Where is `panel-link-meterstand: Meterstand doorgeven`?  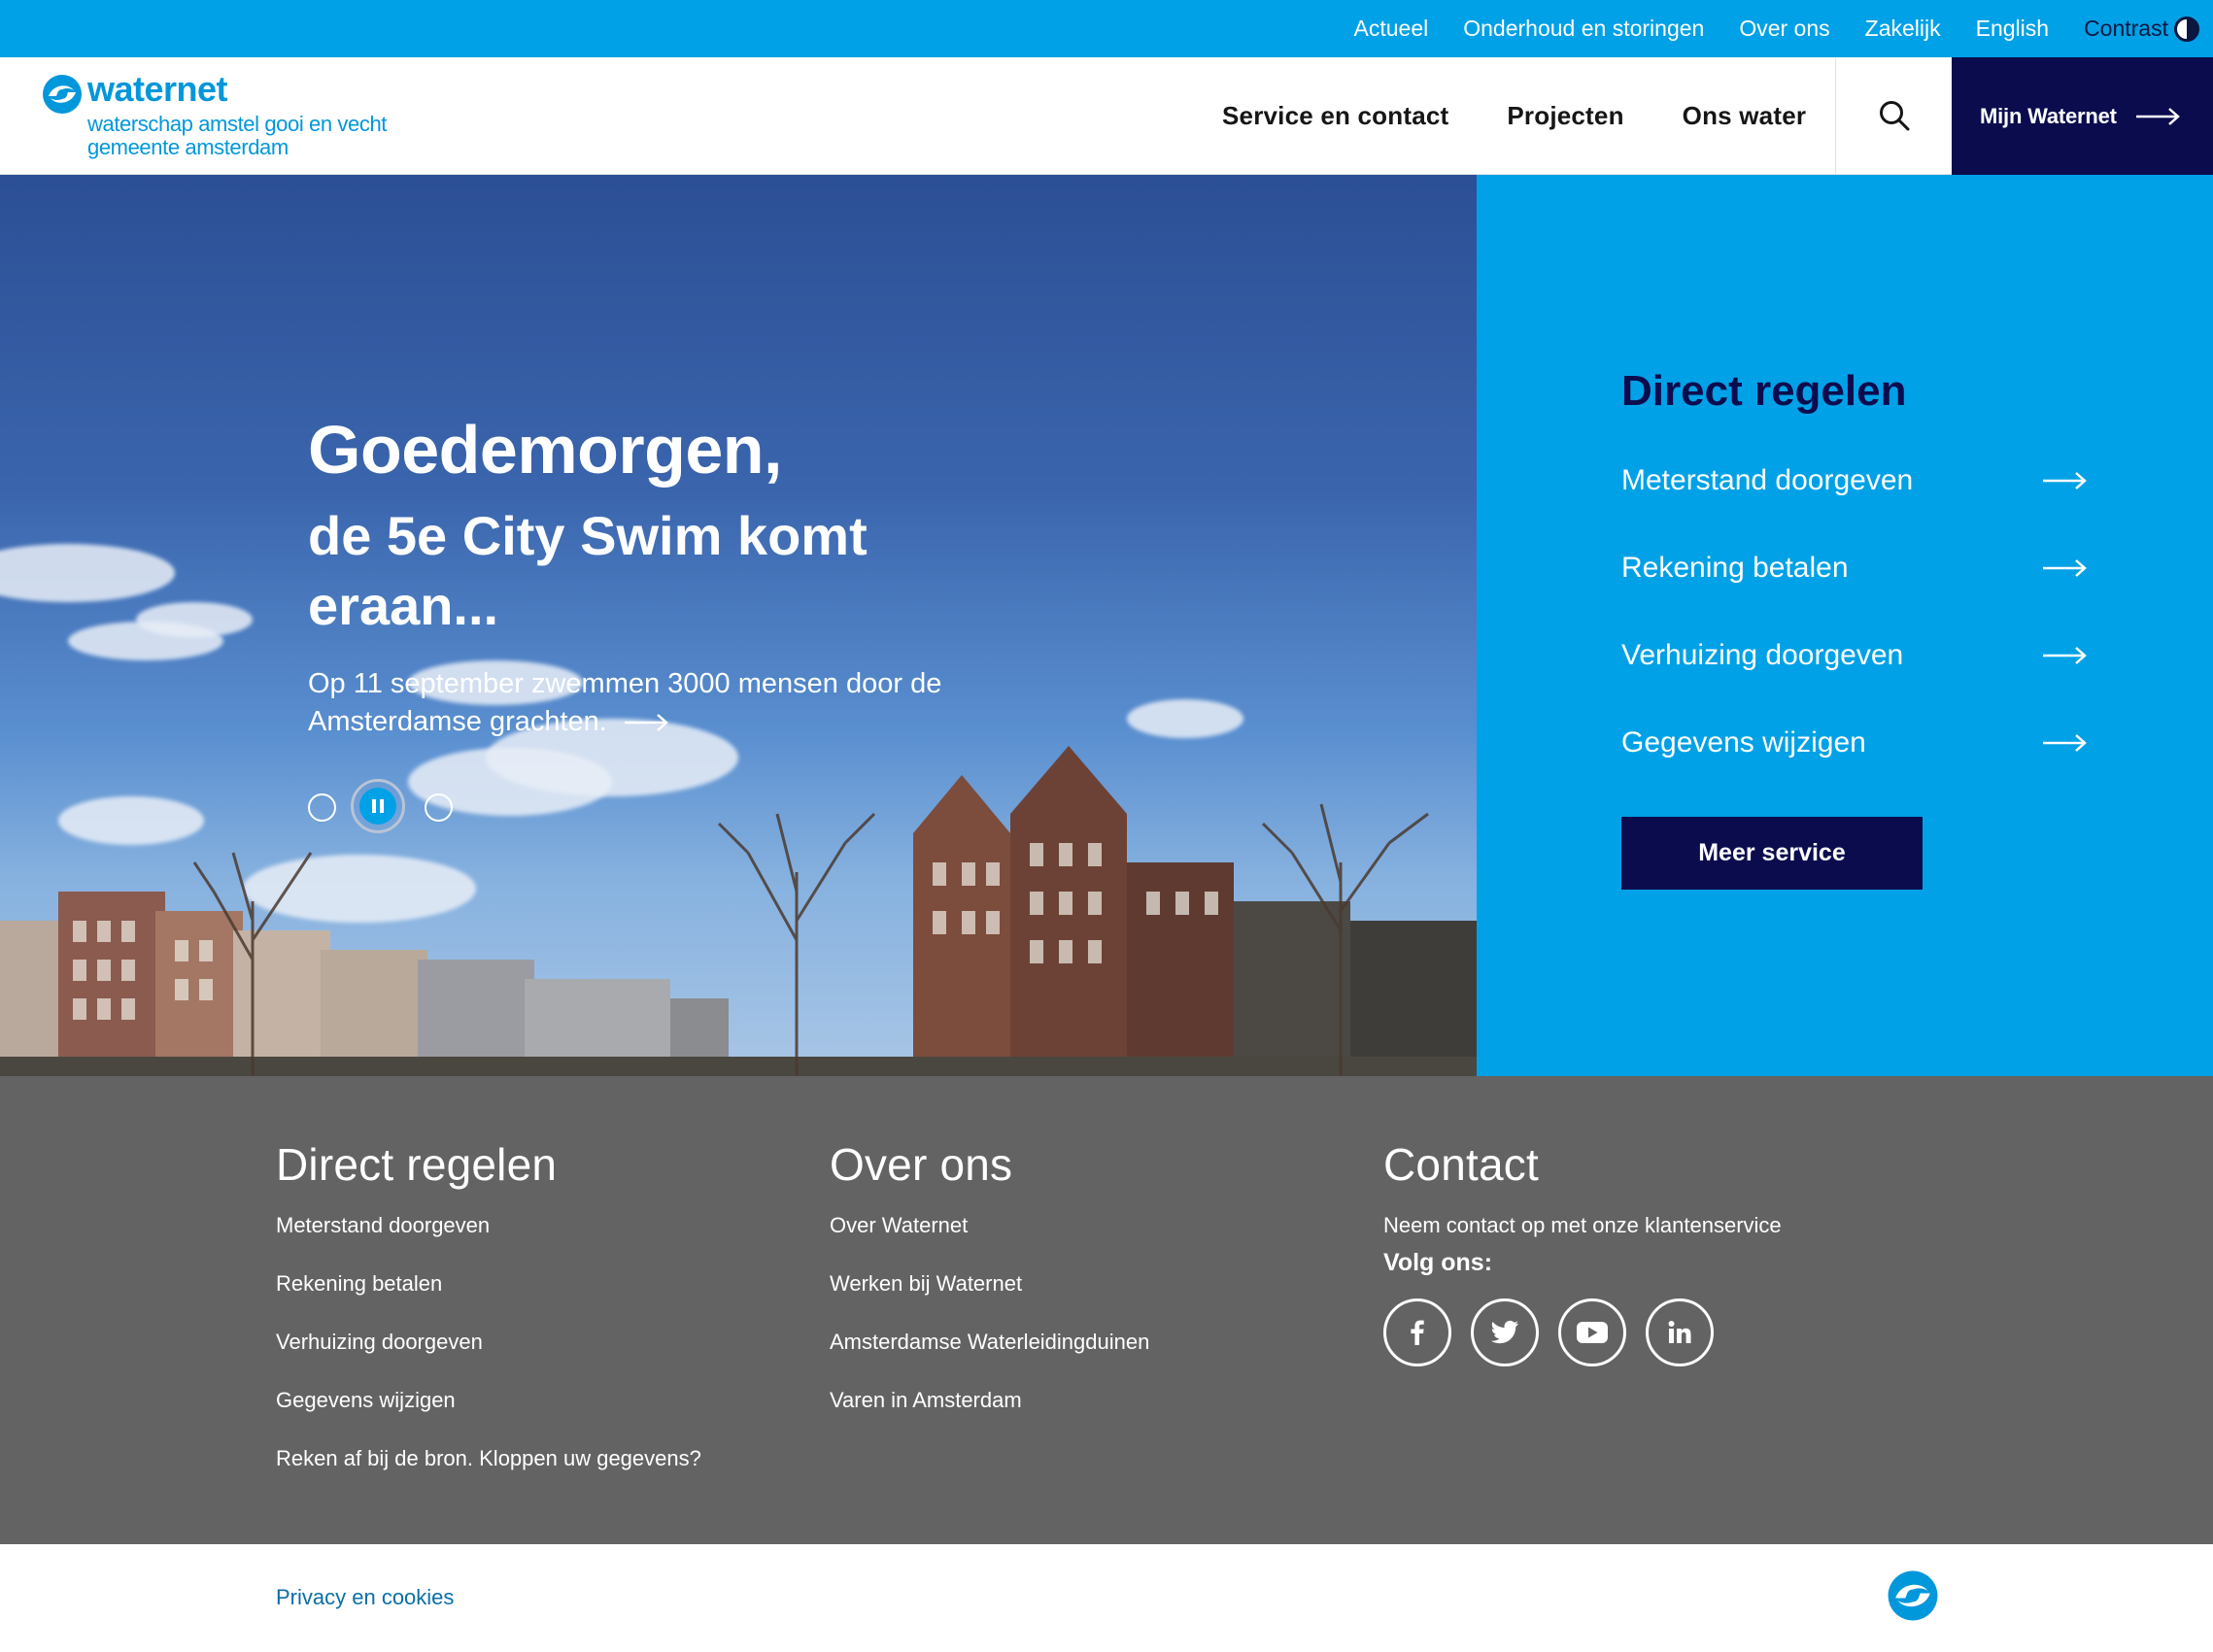 panel-link-meterstand: Meterstand doorgeven is located at coordinates (1855, 480).